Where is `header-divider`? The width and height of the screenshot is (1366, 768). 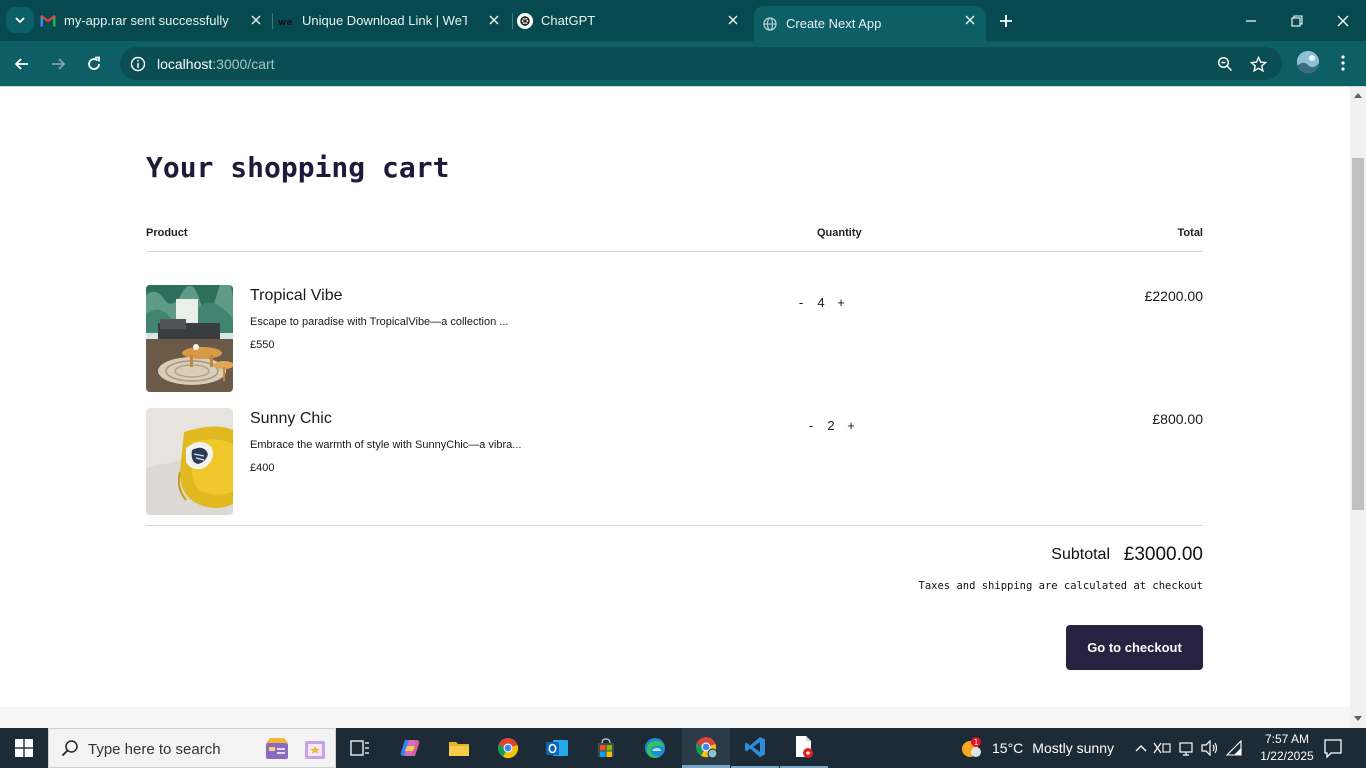 header-divider is located at coordinates (674, 251).